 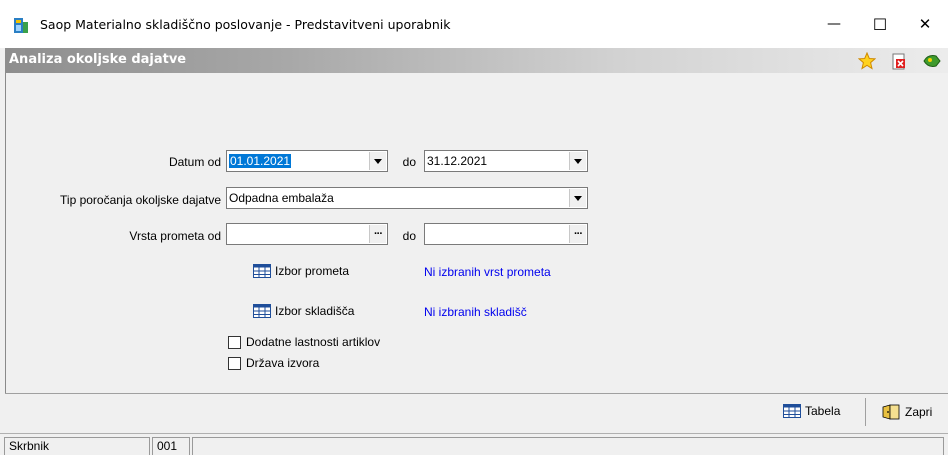 I want to click on delete-doc-icon, so click(x=899, y=61).